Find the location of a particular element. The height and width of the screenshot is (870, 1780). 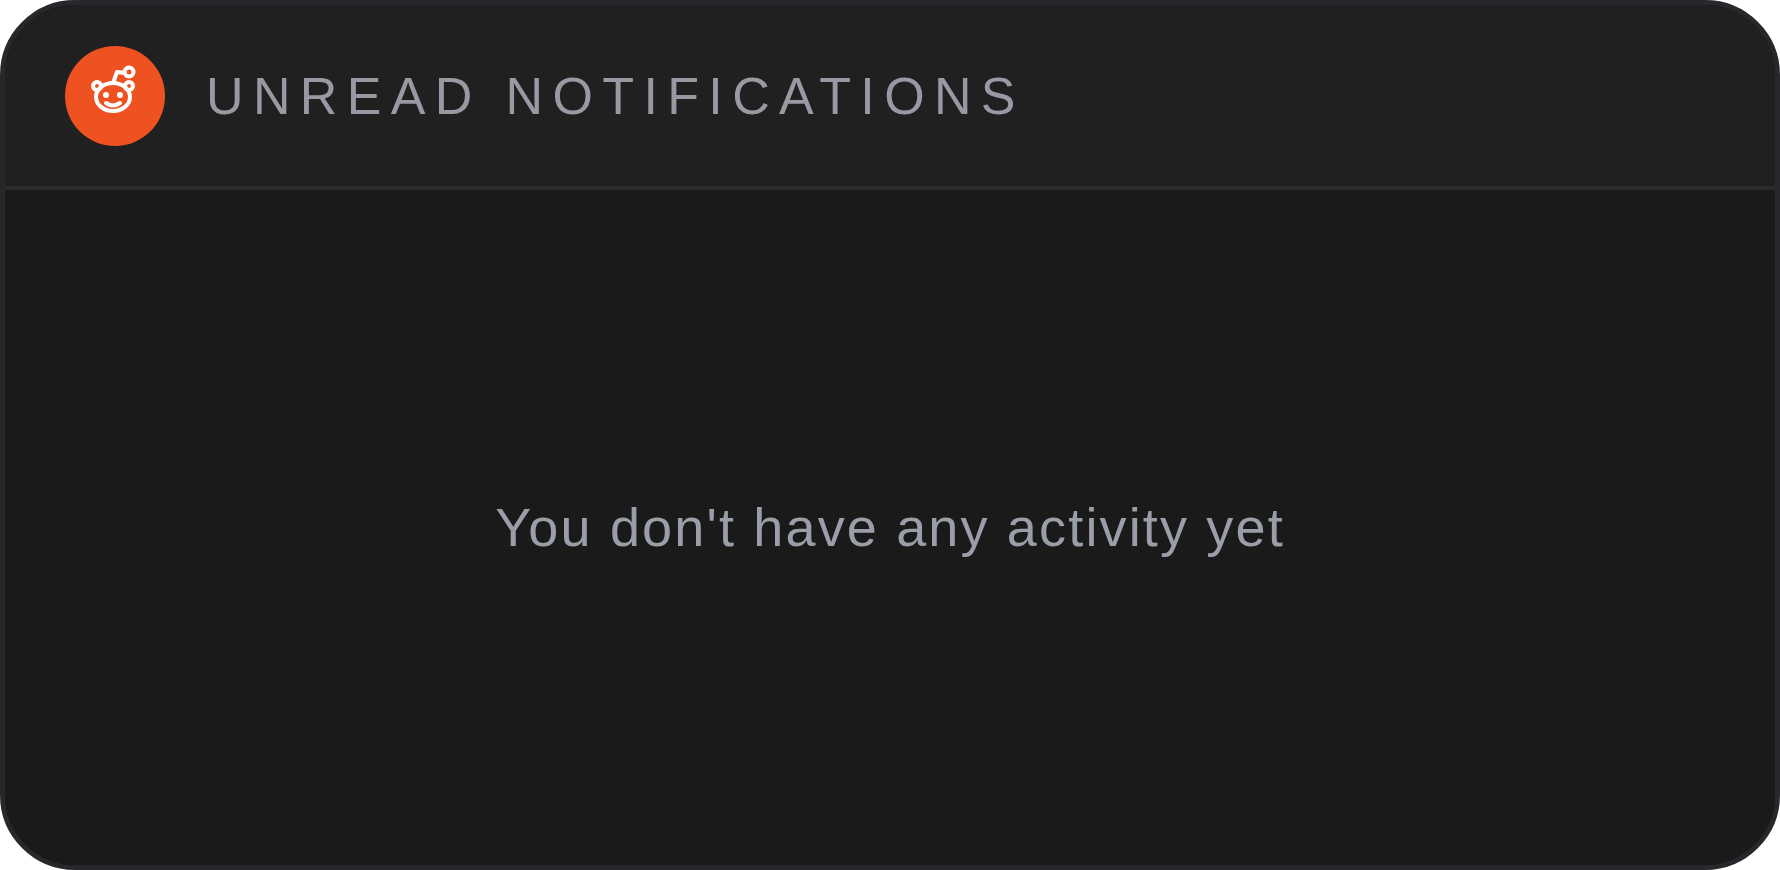

empty-state-message: You don't have any activity yet is located at coordinates (890, 527).